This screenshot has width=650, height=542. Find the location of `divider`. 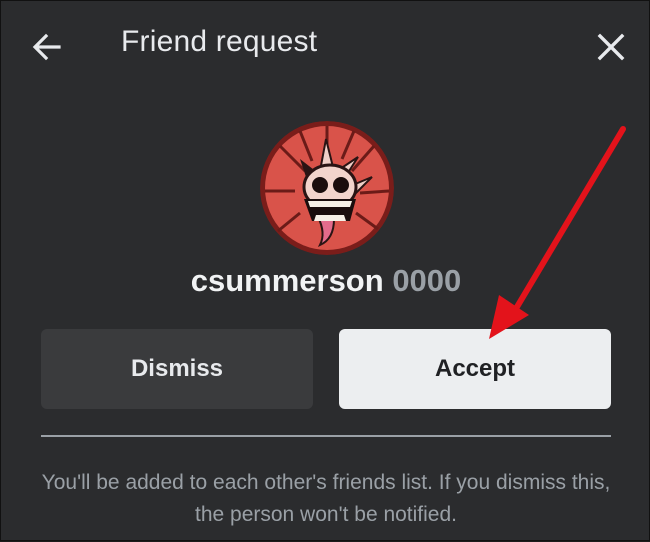

divider is located at coordinates (326, 436).